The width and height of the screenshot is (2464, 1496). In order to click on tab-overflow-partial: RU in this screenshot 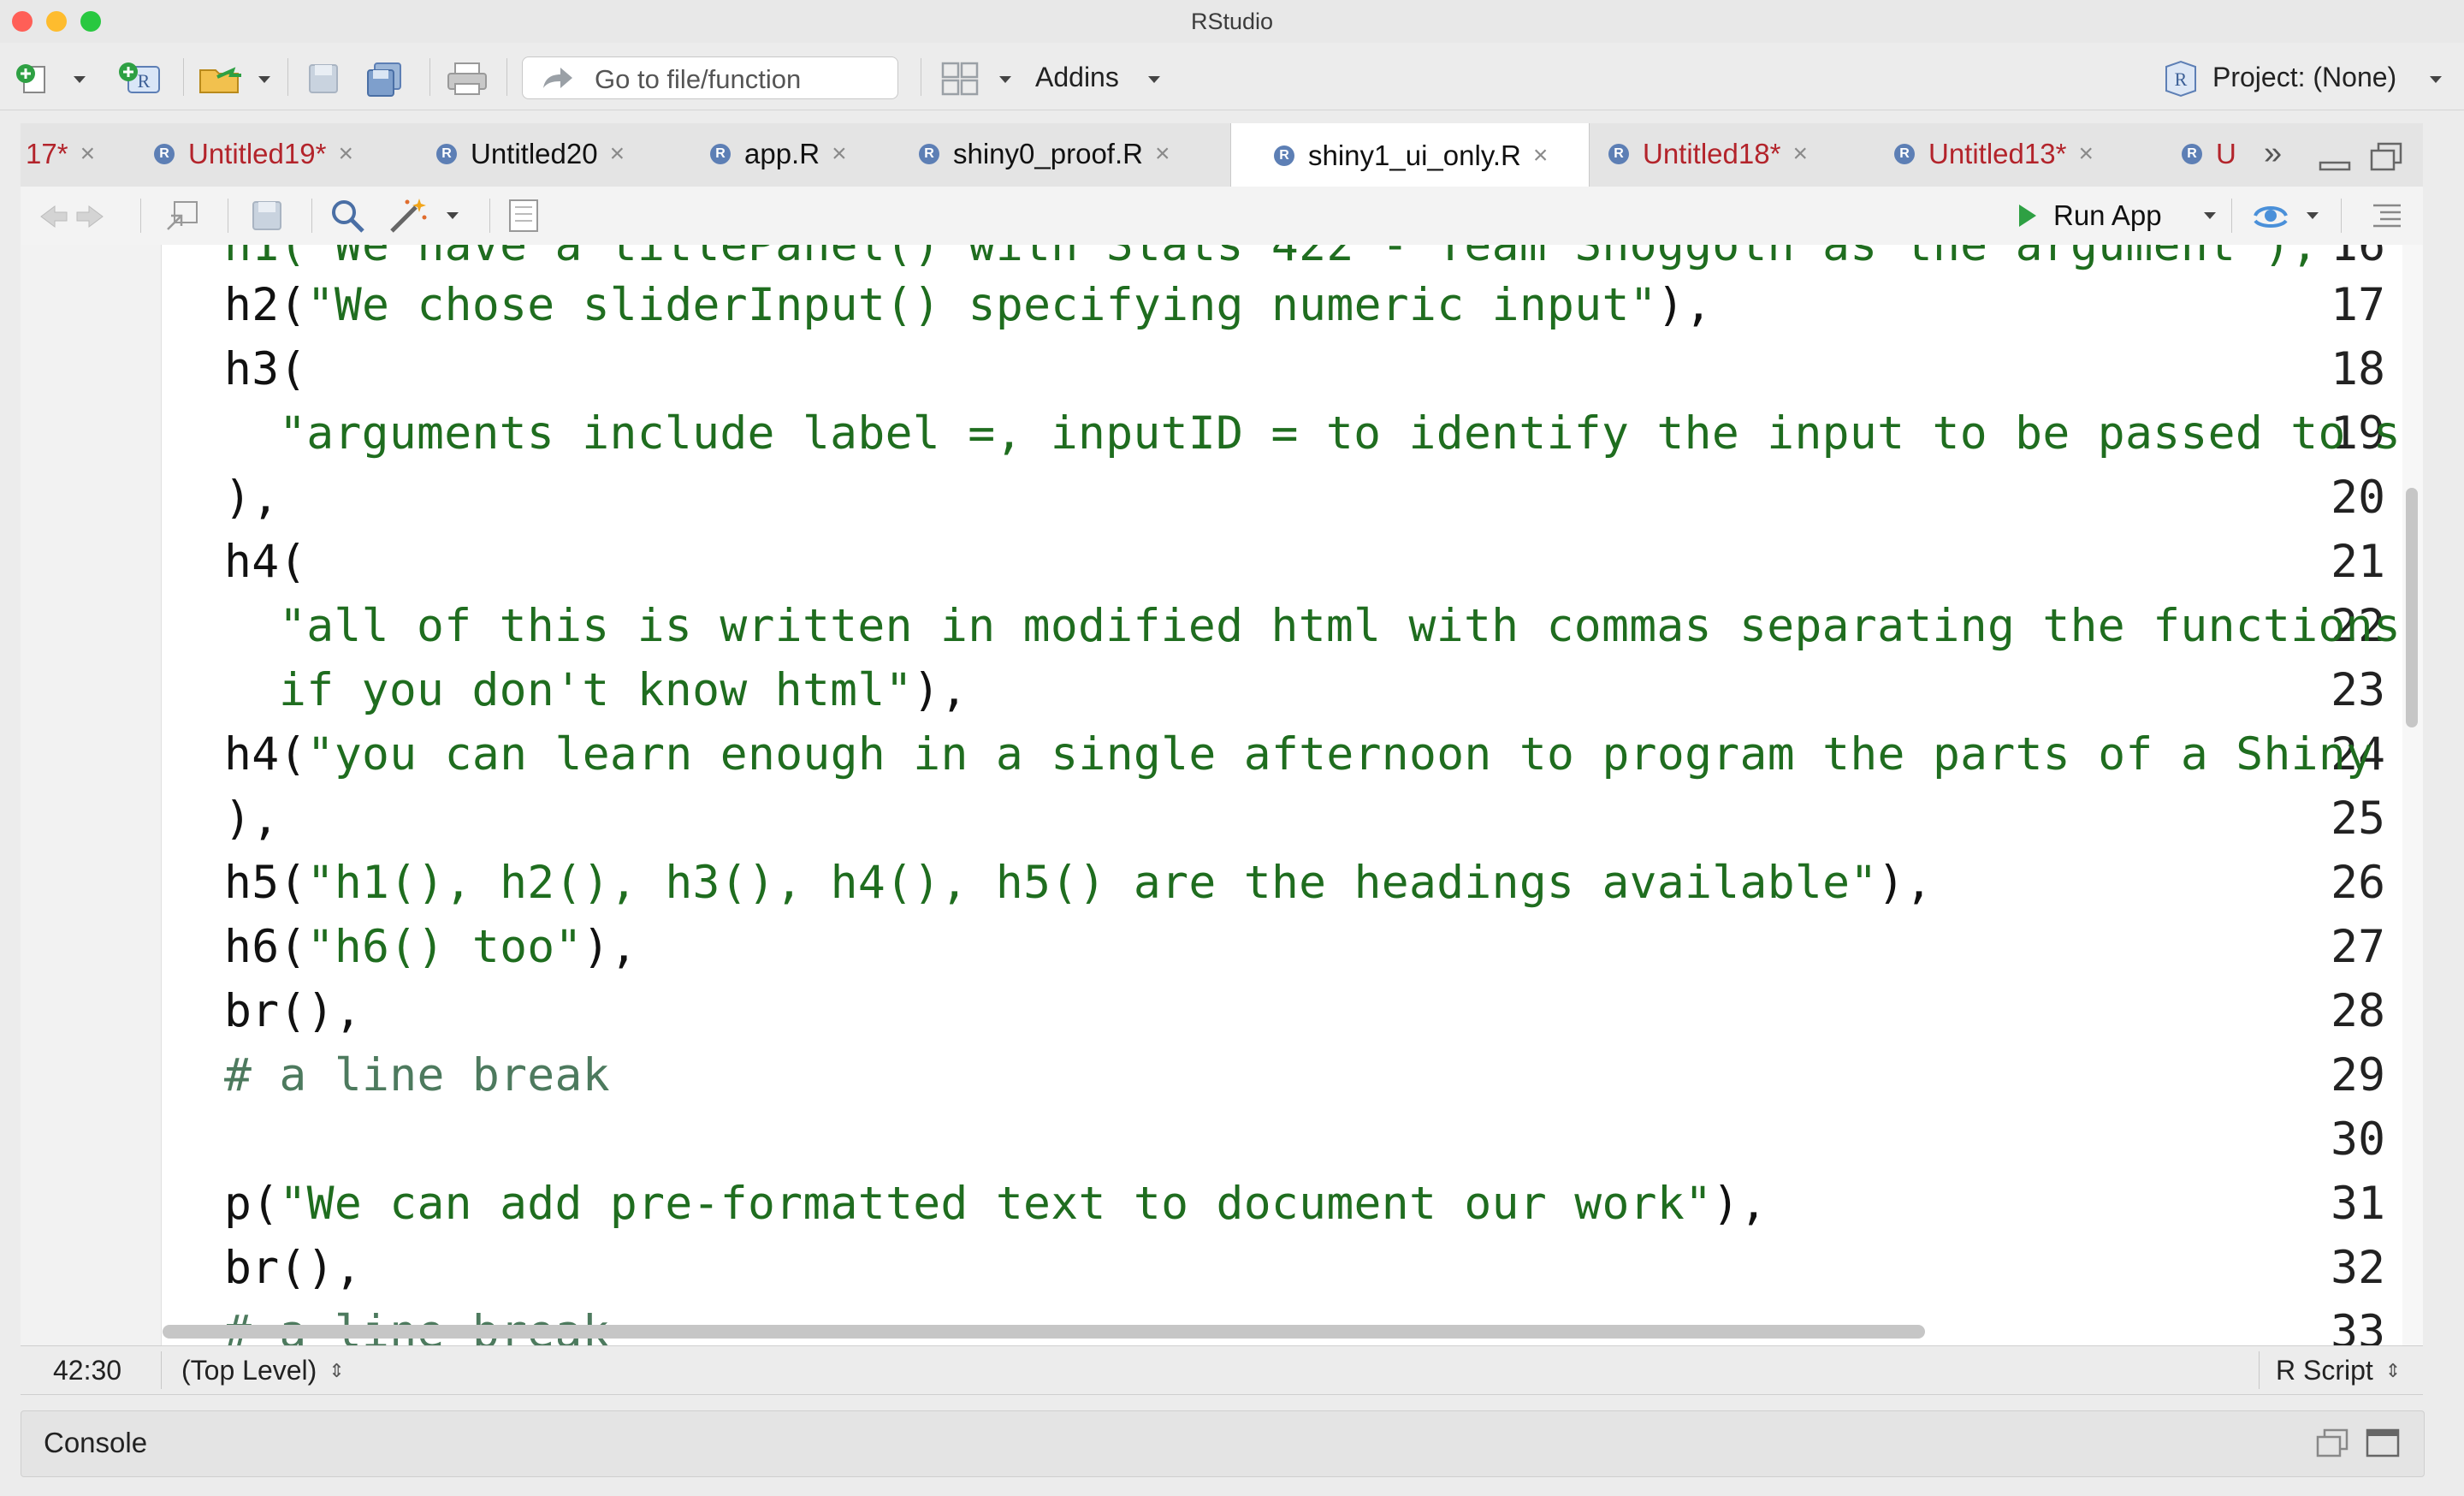, I will do `click(2224, 154)`.